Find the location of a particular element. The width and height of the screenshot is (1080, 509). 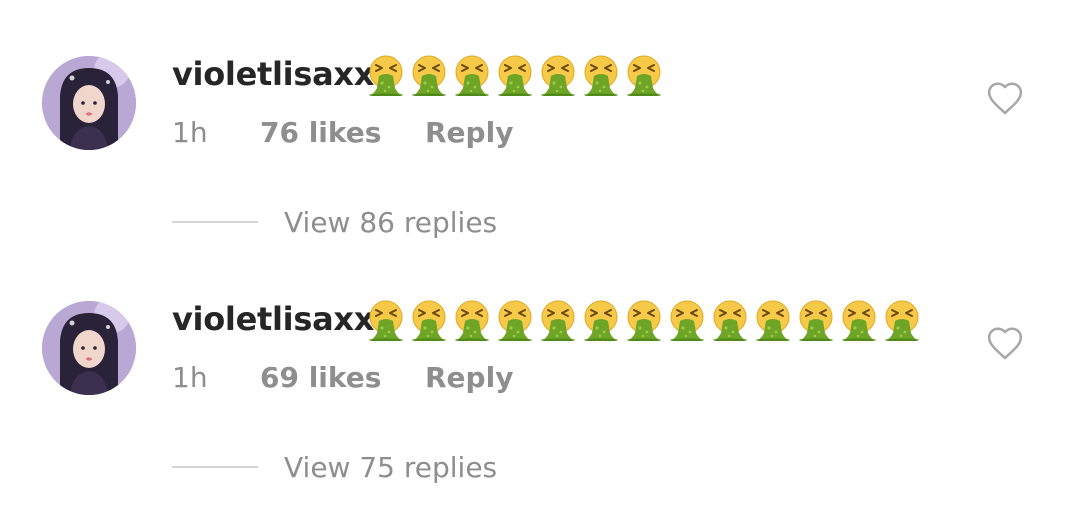

view-replies-button: View 86 replies is located at coordinates (334, 222).